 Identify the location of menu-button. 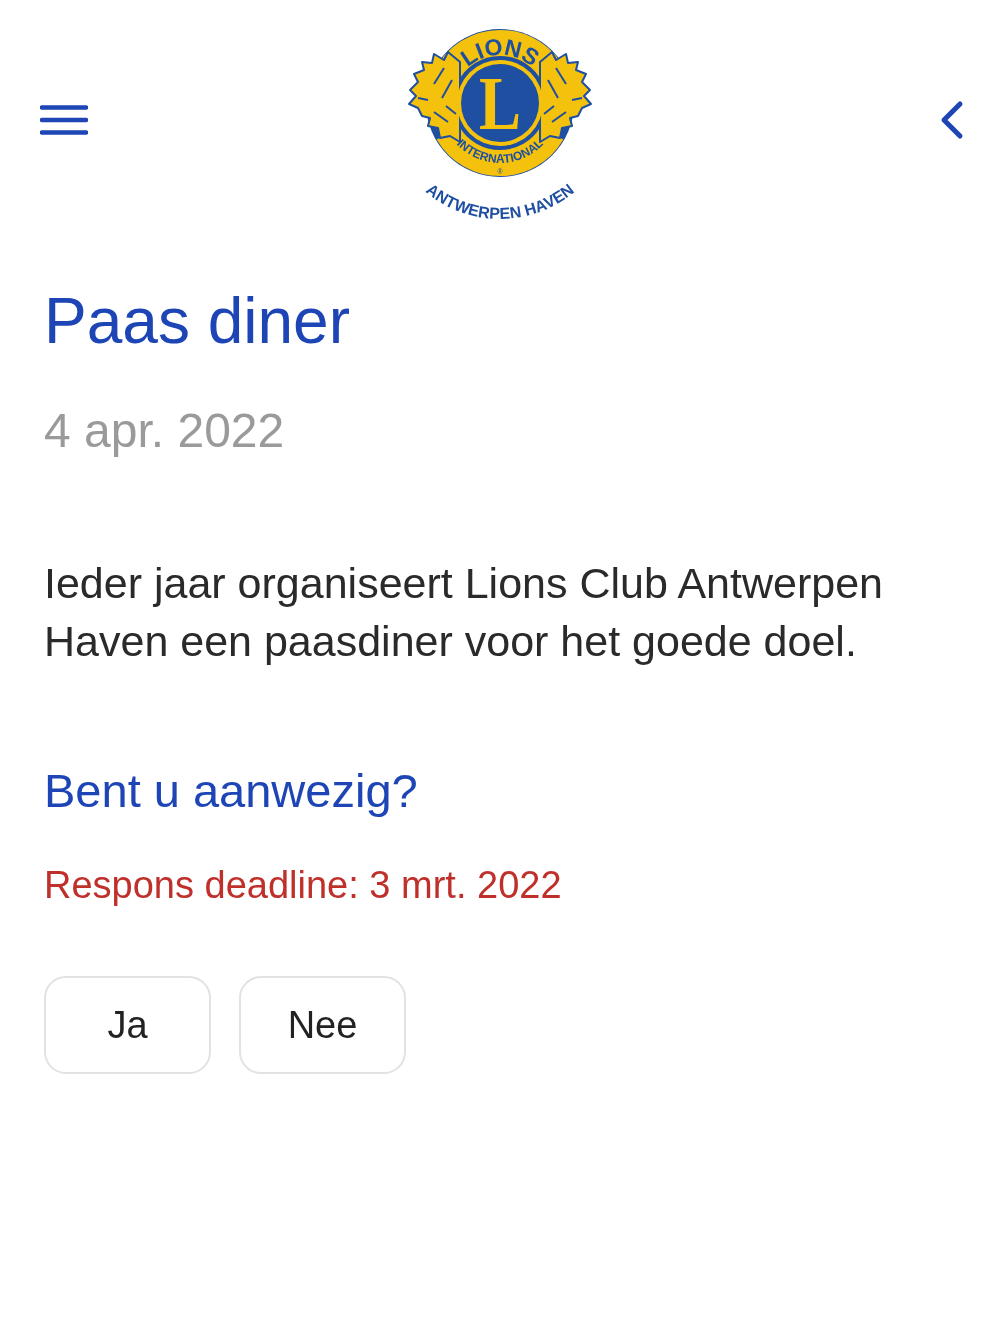
(64, 120).